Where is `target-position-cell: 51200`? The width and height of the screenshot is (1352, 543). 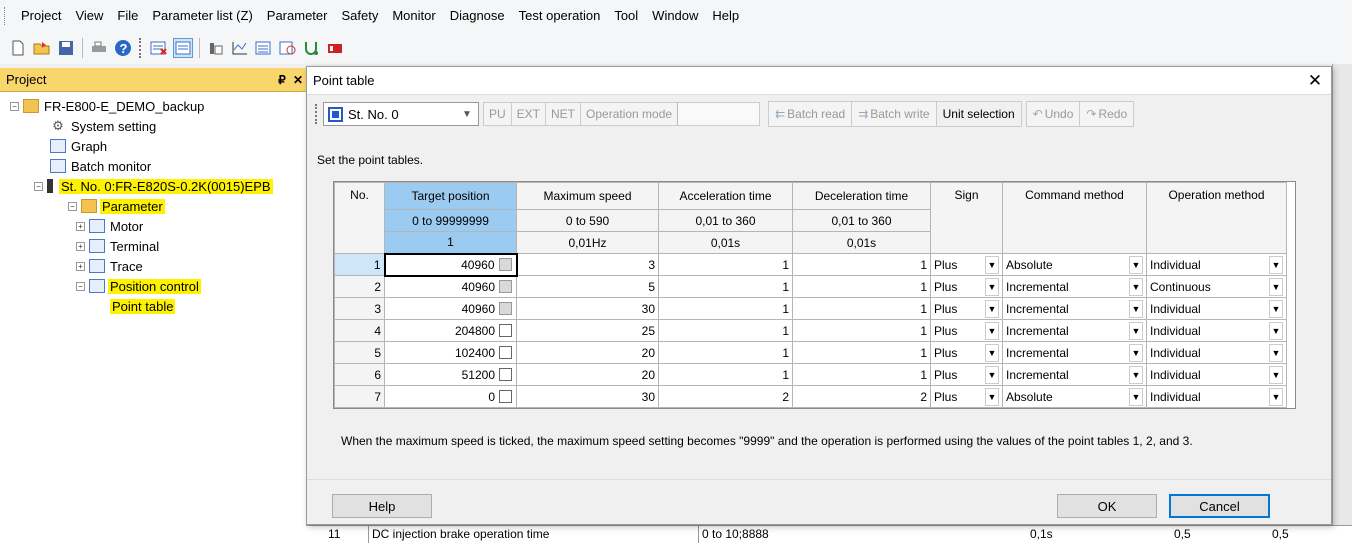
target-position-cell: 51200 is located at coordinates (450, 374).